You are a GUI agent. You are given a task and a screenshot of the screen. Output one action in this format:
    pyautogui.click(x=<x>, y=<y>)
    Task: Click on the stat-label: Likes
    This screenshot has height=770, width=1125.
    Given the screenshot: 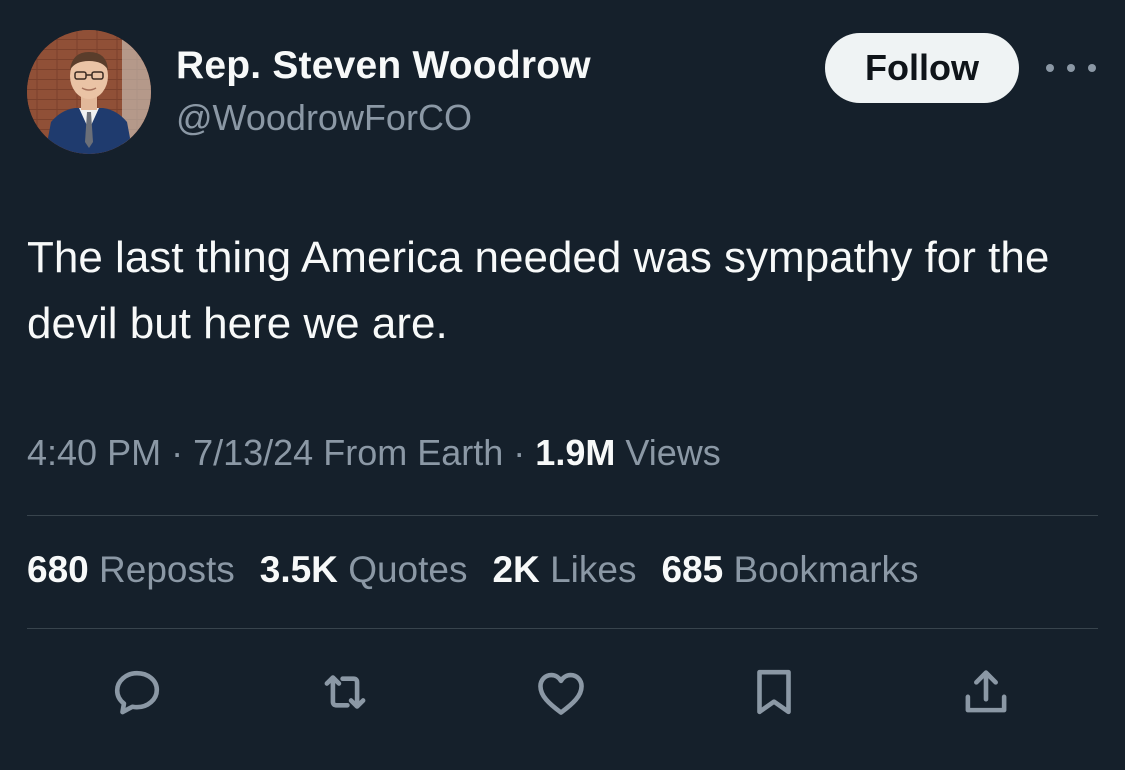 What is the action you would take?
    pyautogui.click(x=593, y=569)
    